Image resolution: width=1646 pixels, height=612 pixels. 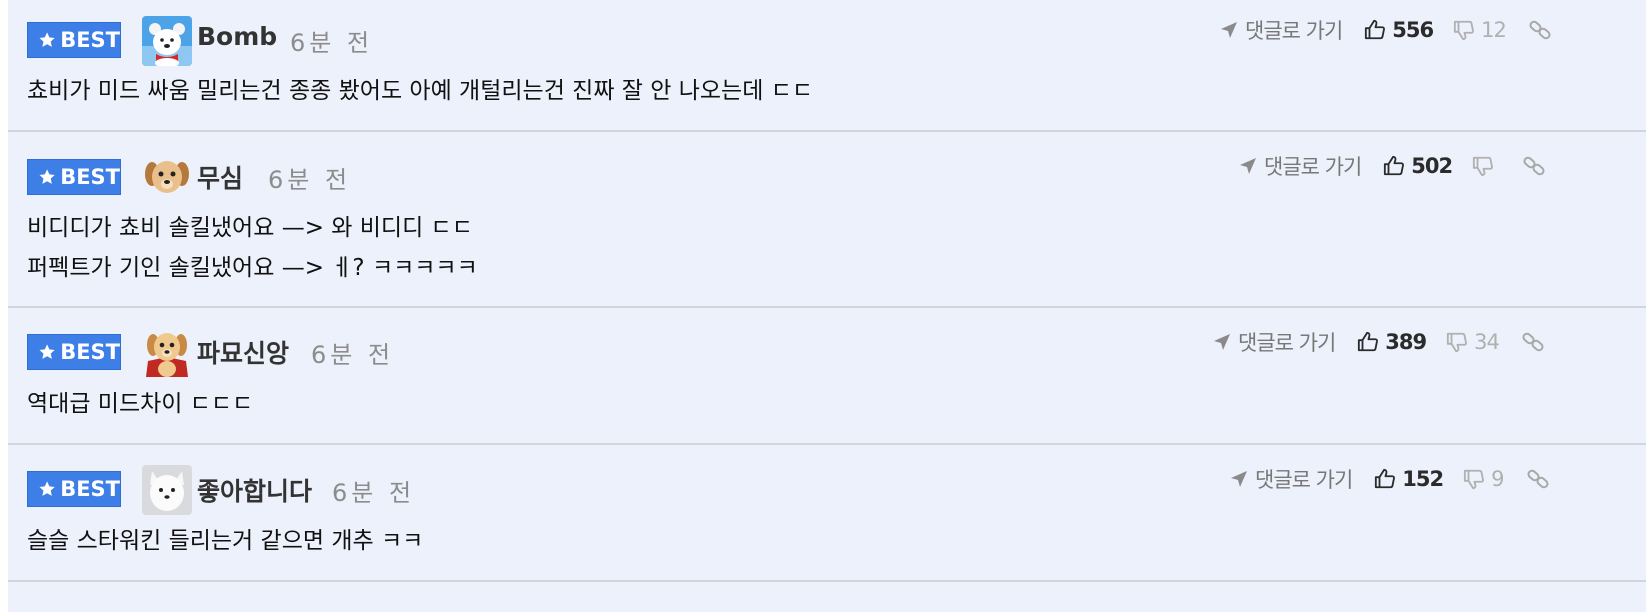 What do you see at coordinates (1406, 342) in the screenshot?
I see `like-count: 389` at bounding box center [1406, 342].